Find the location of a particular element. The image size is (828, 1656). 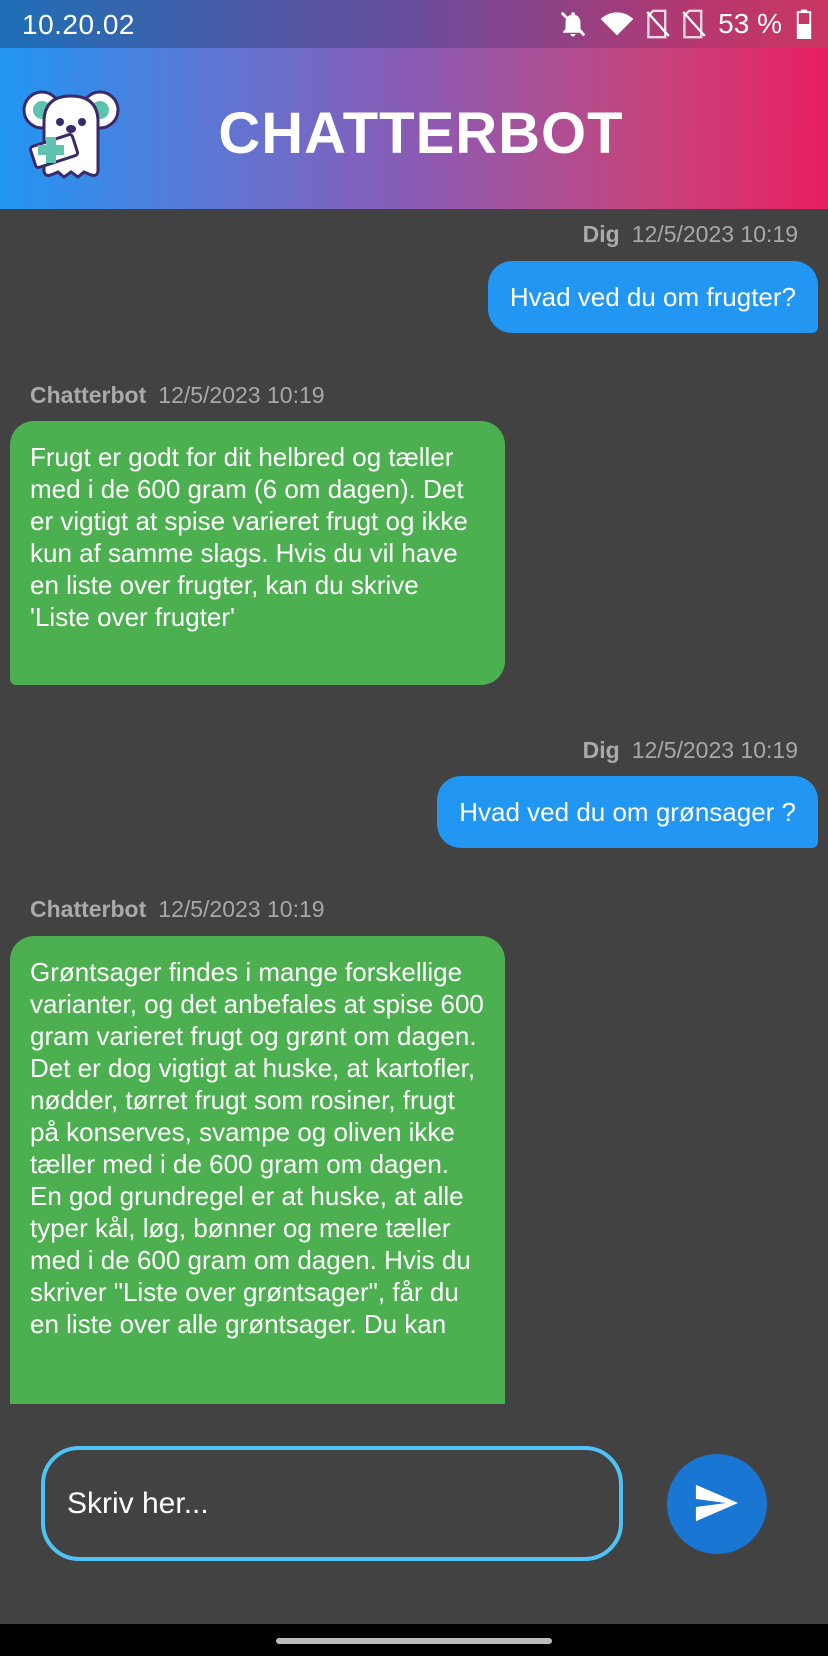

system-navigation-bar is located at coordinates (414, 1640).